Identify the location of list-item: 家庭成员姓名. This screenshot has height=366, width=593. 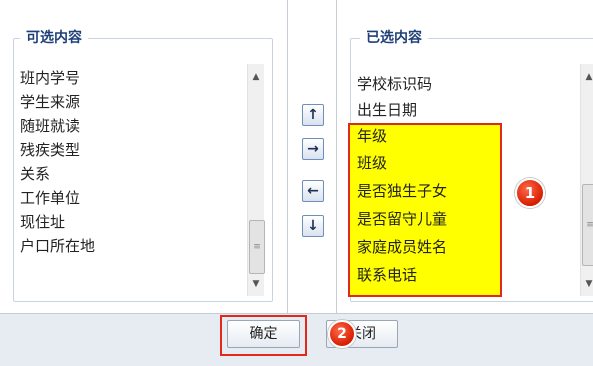
(468, 247).